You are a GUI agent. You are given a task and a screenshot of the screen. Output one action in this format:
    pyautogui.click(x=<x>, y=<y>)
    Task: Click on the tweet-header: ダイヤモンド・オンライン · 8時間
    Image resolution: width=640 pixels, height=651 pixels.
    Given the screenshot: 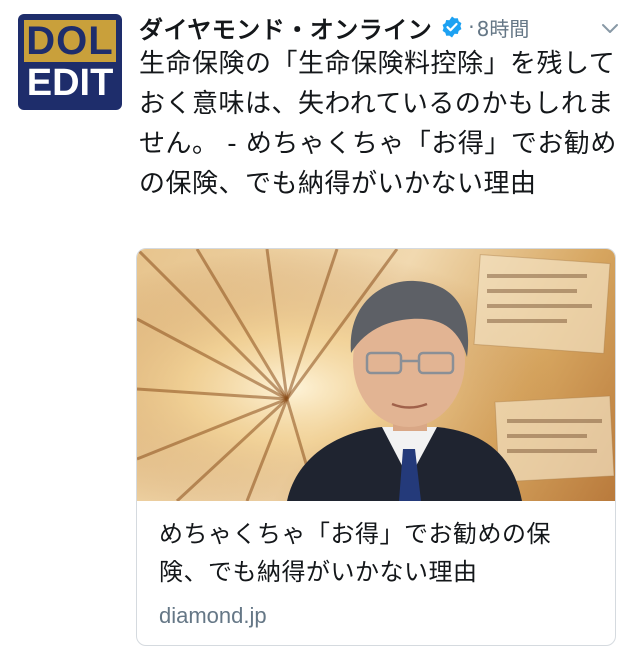 What is the action you would take?
    pyautogui.click(x=382, y=27)
    